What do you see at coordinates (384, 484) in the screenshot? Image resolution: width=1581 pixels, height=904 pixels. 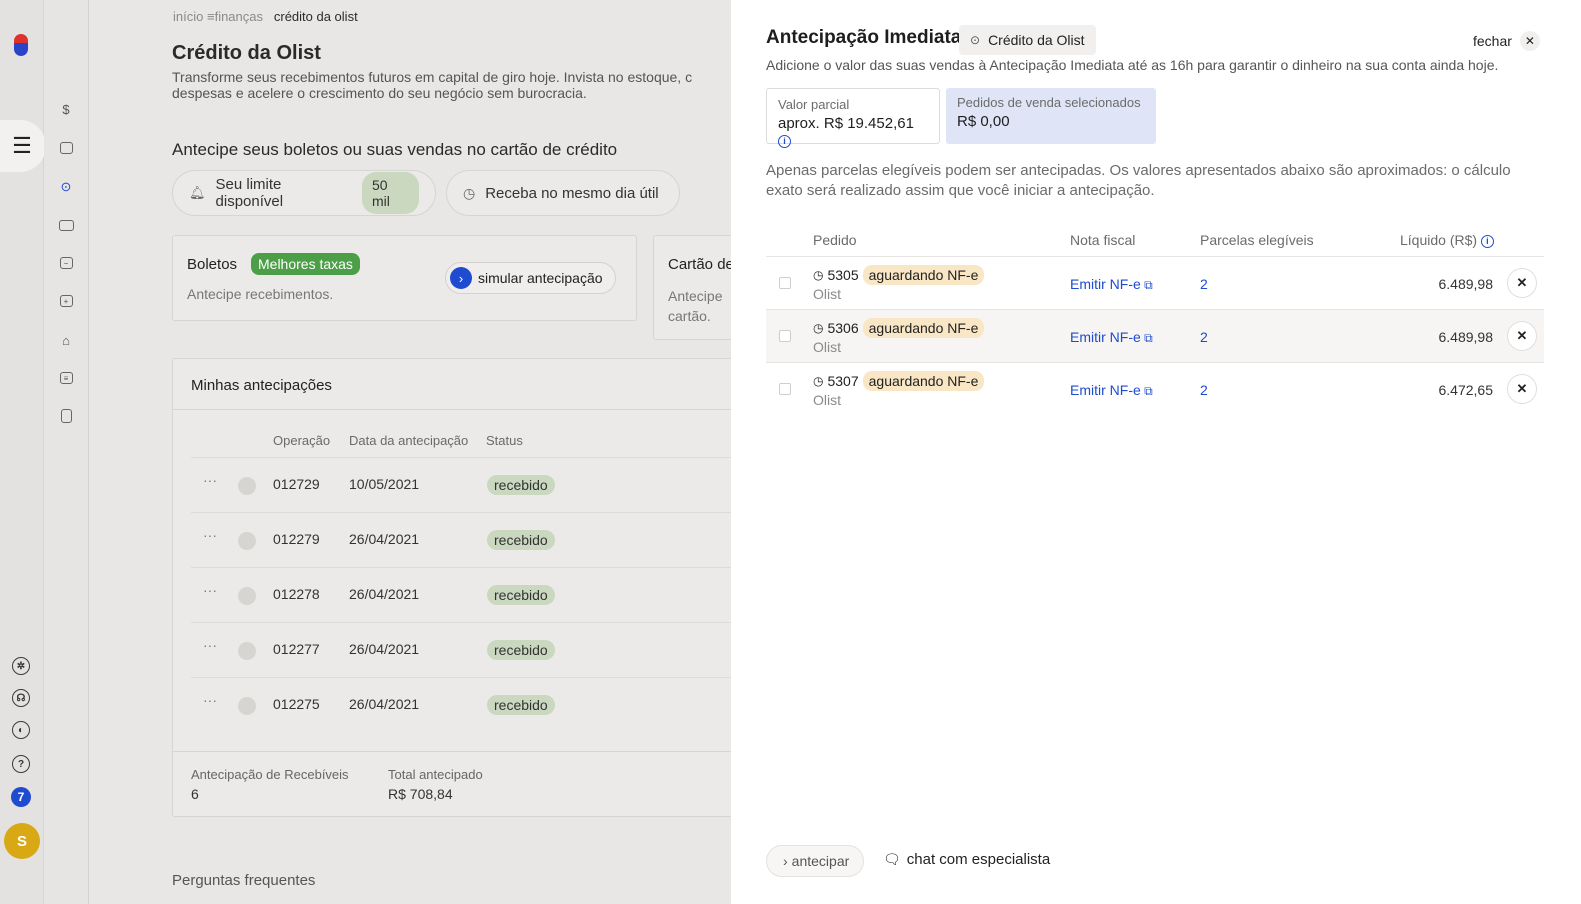 I see `operation-date: 10/05/2021` at bounding box center [384, 484].